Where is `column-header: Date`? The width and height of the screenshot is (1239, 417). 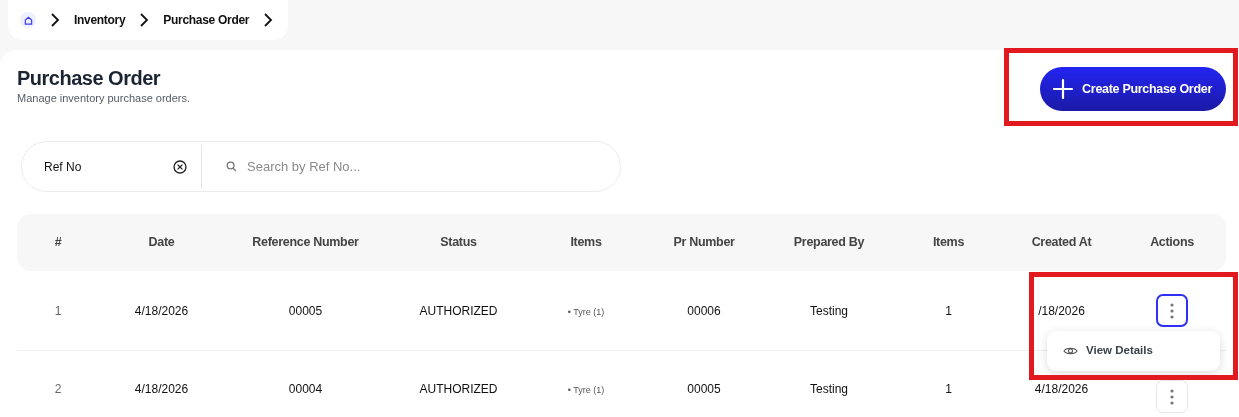 column-header: Date is located at coordinates (161, 242).